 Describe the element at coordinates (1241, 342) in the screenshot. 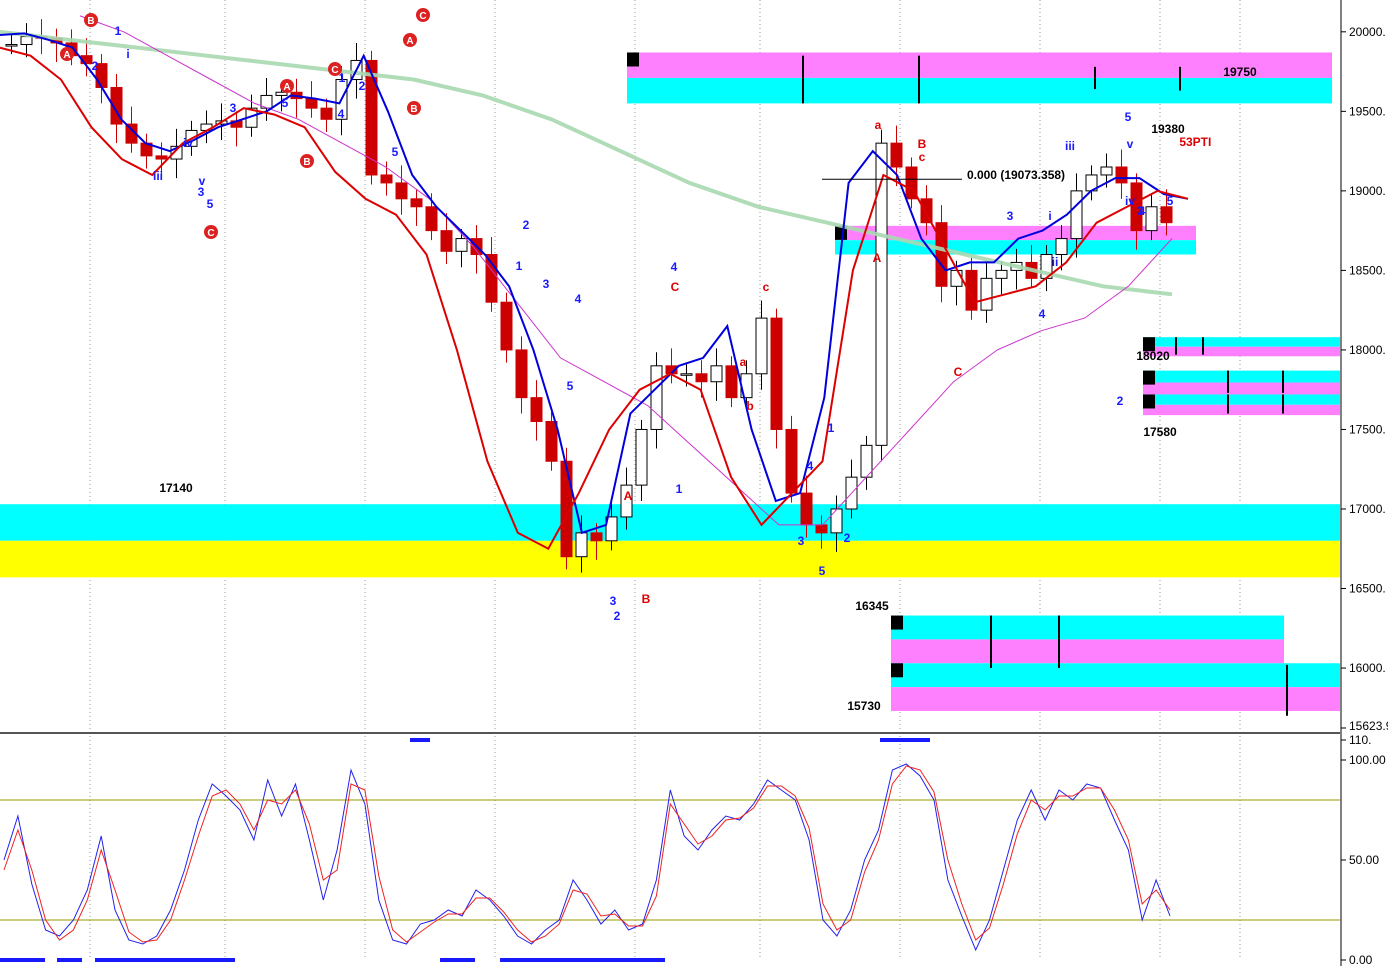

I see `target-18020-upper` at that location.